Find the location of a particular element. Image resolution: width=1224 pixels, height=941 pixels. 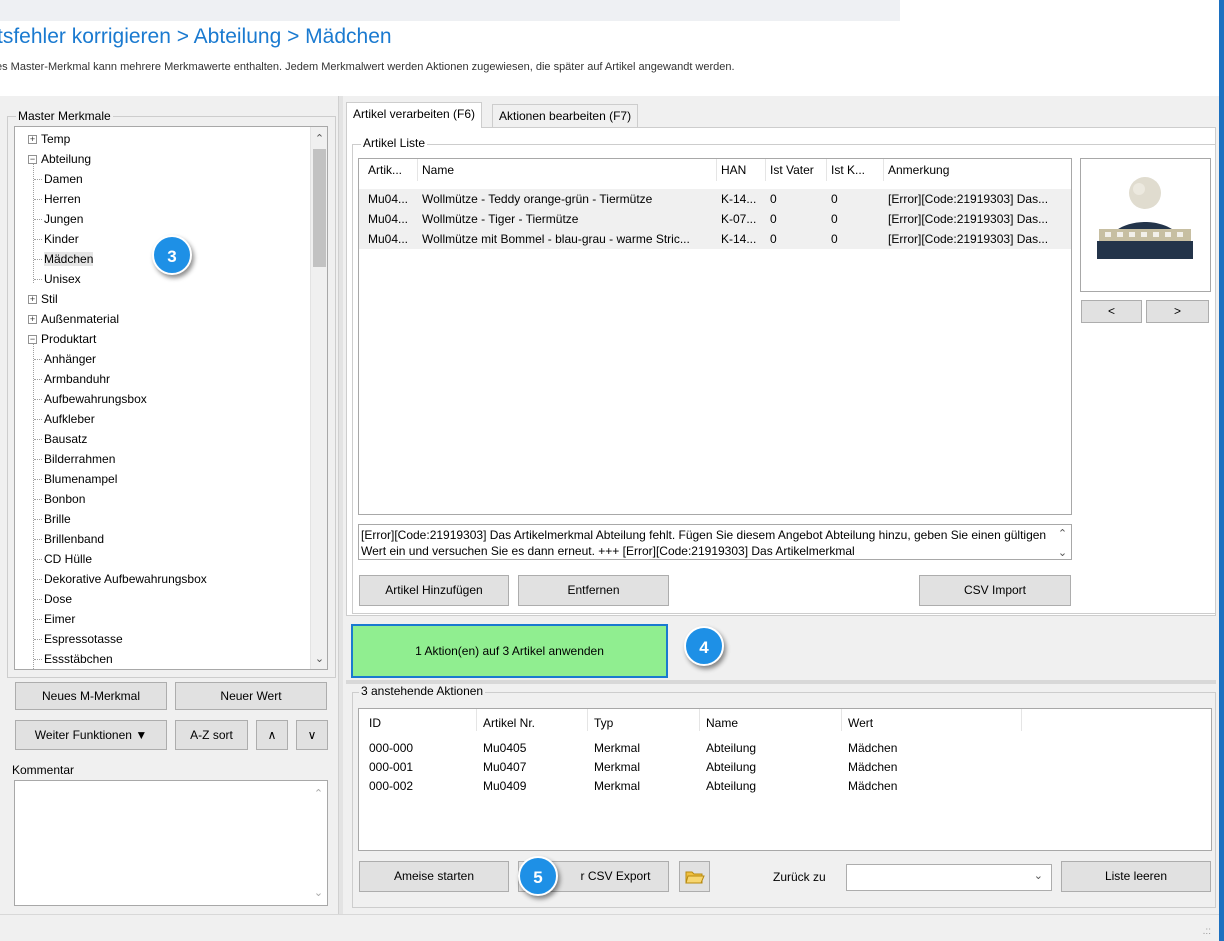

start-ameise-button: Ameise starten is located at coordinates (434, 876).